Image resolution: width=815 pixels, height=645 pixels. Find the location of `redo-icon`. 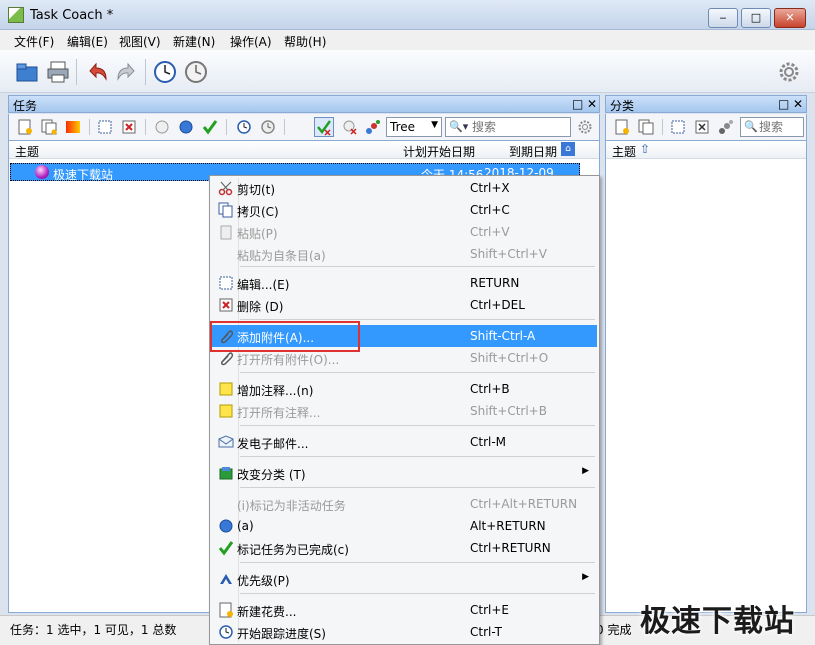

redo-icon is located at coordinates (127, 72).